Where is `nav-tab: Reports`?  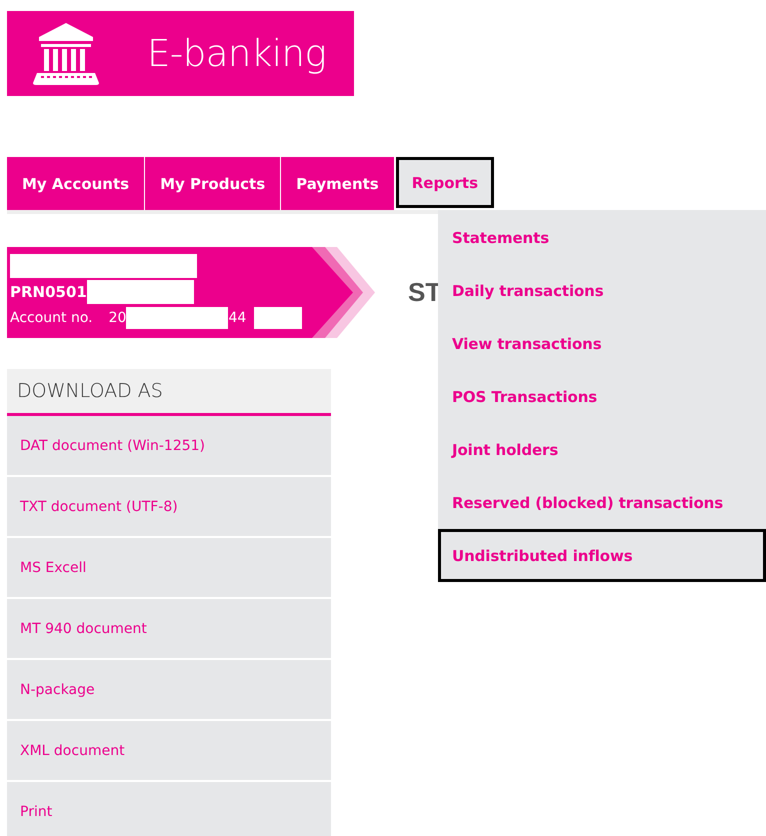
nav-tab: Reports is located at coordinates (445, 182).